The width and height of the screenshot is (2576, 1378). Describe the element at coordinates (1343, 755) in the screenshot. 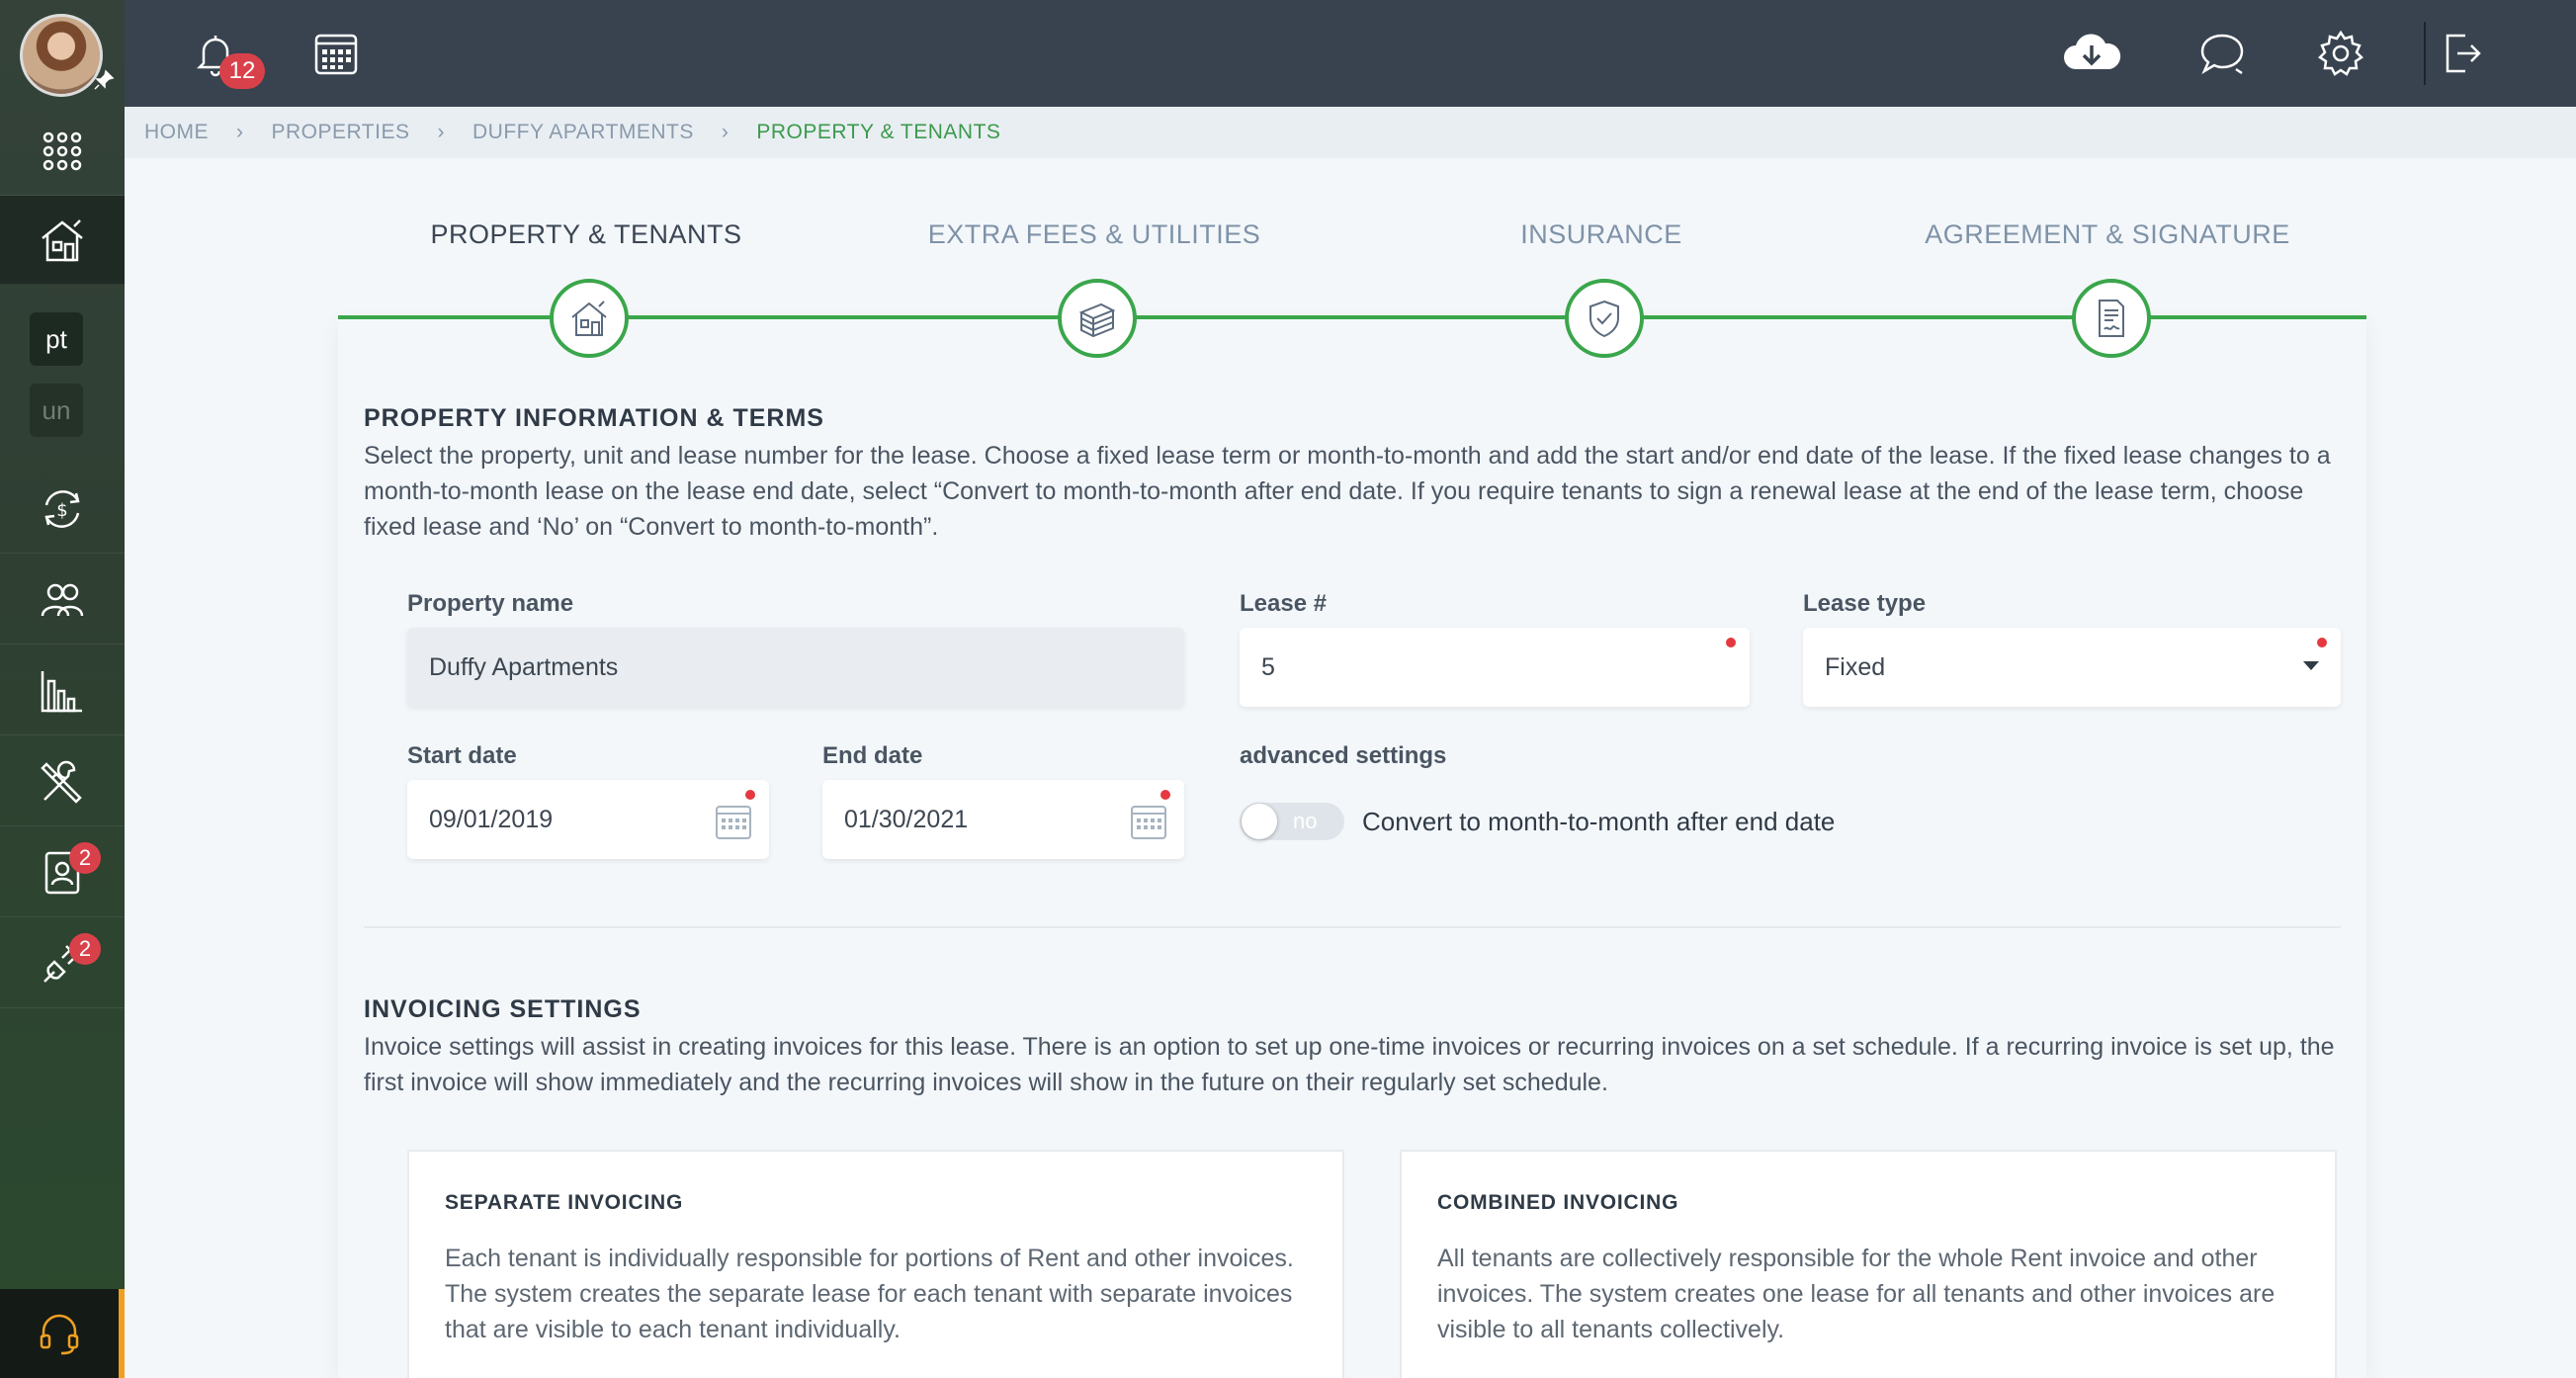

I see `advanced-settings-label: advanced settings` at that location.